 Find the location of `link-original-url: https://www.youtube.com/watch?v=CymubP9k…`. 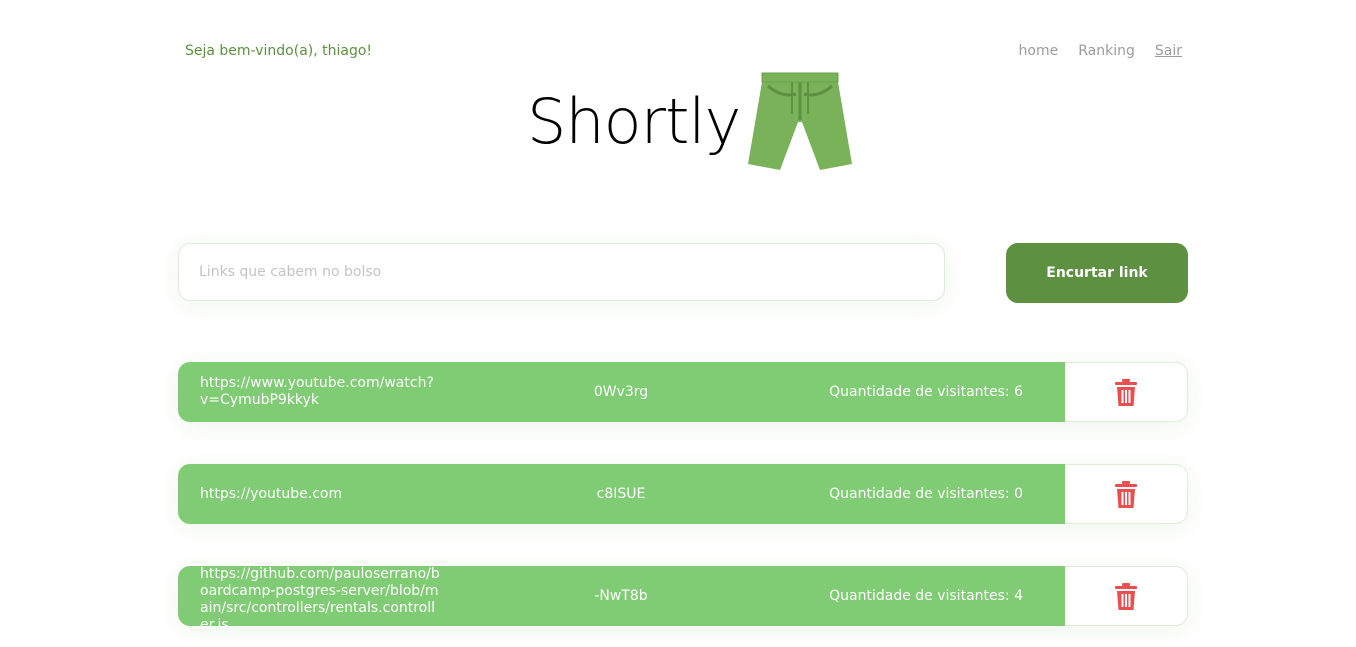

link-original-url: https://www.youtube.com/watch?v=CymubP9k… is located at coordinates (317, 391).